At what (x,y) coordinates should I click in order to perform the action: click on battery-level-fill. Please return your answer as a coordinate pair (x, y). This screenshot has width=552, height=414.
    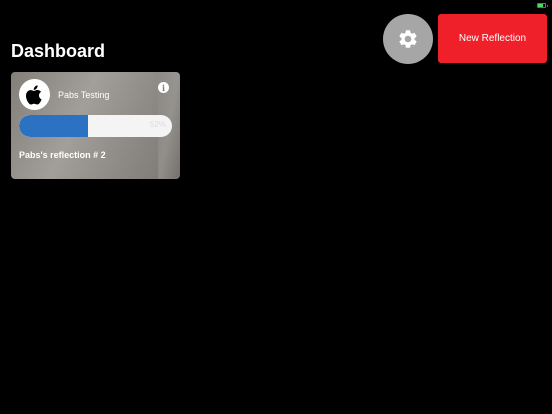
    Looking at the image, I should click on (540, 5).